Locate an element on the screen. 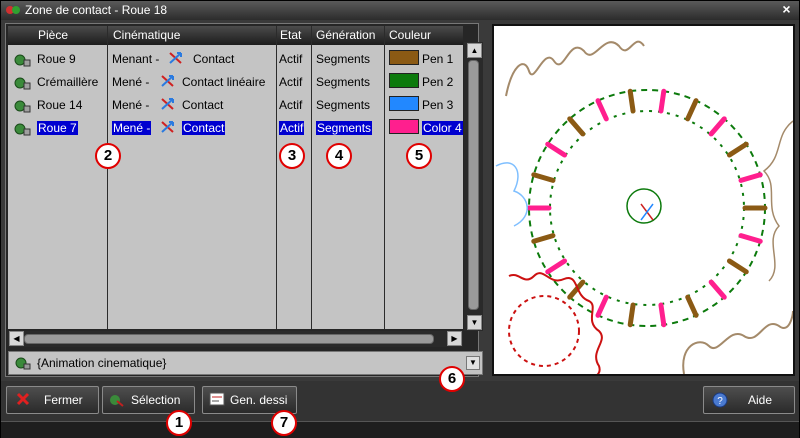 The height and width of the screenshot is (438, 800). header-couleur: Couleur is located at coordinates (410, 35).